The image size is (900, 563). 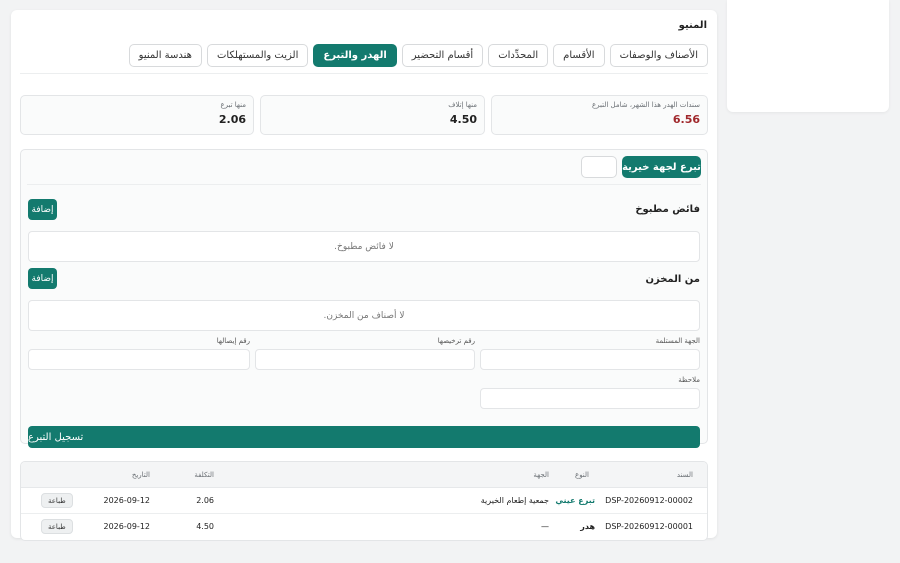 I want to click on from-store-empty: لا أصناف من المخزن., so click(x=364, y=315).